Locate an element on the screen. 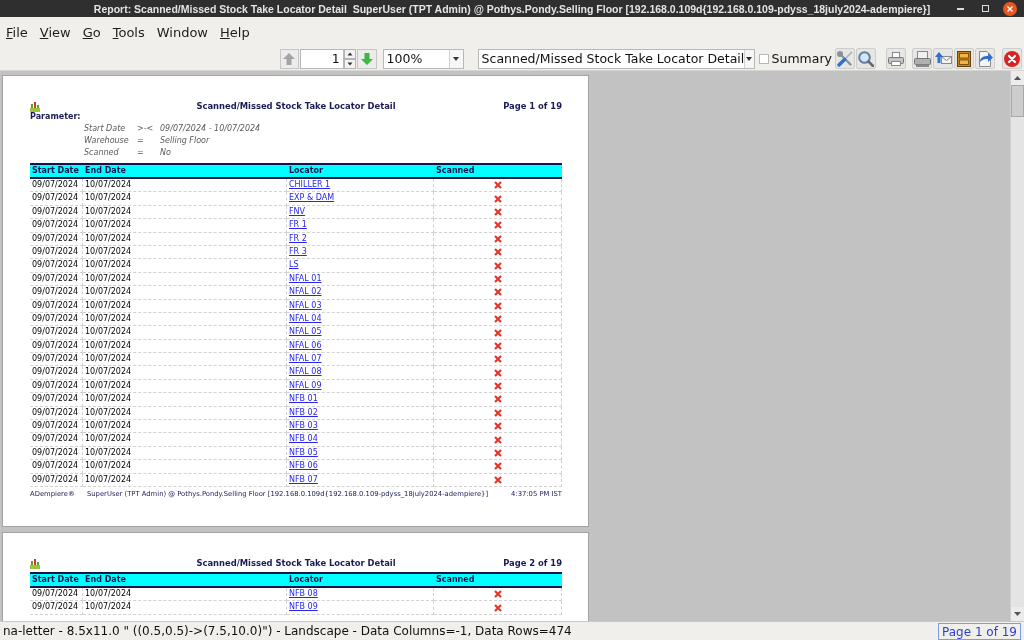 The width and height of the screenshot is (1024, 640). export-button is located at coordinates (985, 58).